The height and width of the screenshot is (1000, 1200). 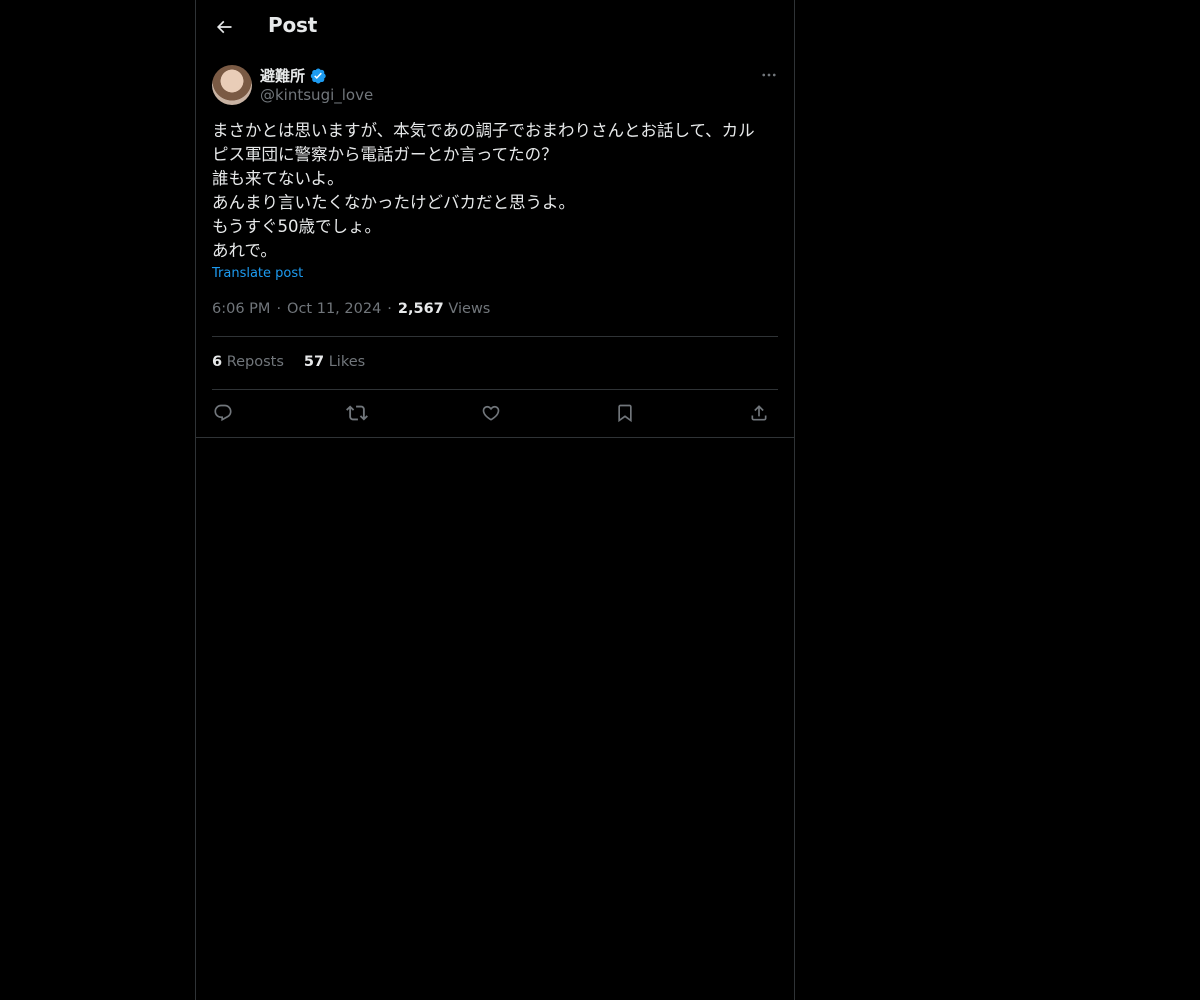 I want to click on post-date: Oct 11, 2024, so click(x=334, y=309).